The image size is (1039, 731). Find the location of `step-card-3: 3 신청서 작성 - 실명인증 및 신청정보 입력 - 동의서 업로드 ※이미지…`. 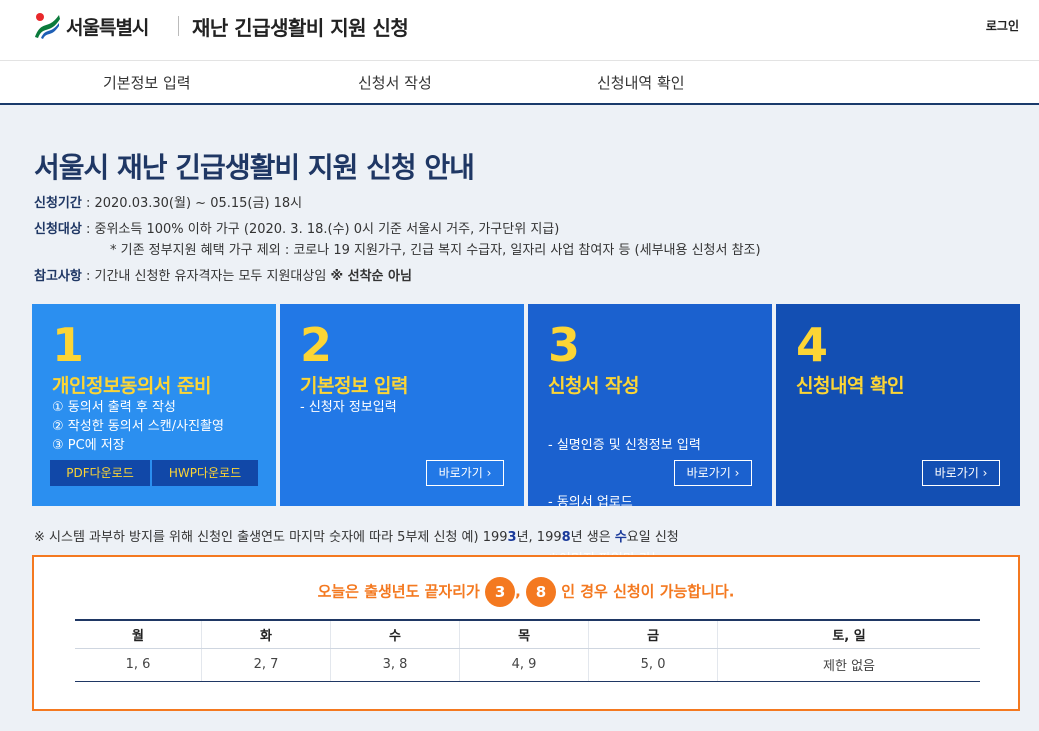

step-card-3: 3 신청서 작성 - 실명인증 및 신청정보 입력 - 동의서 업로드 ※이미지… is located at coordinates (650, 435).